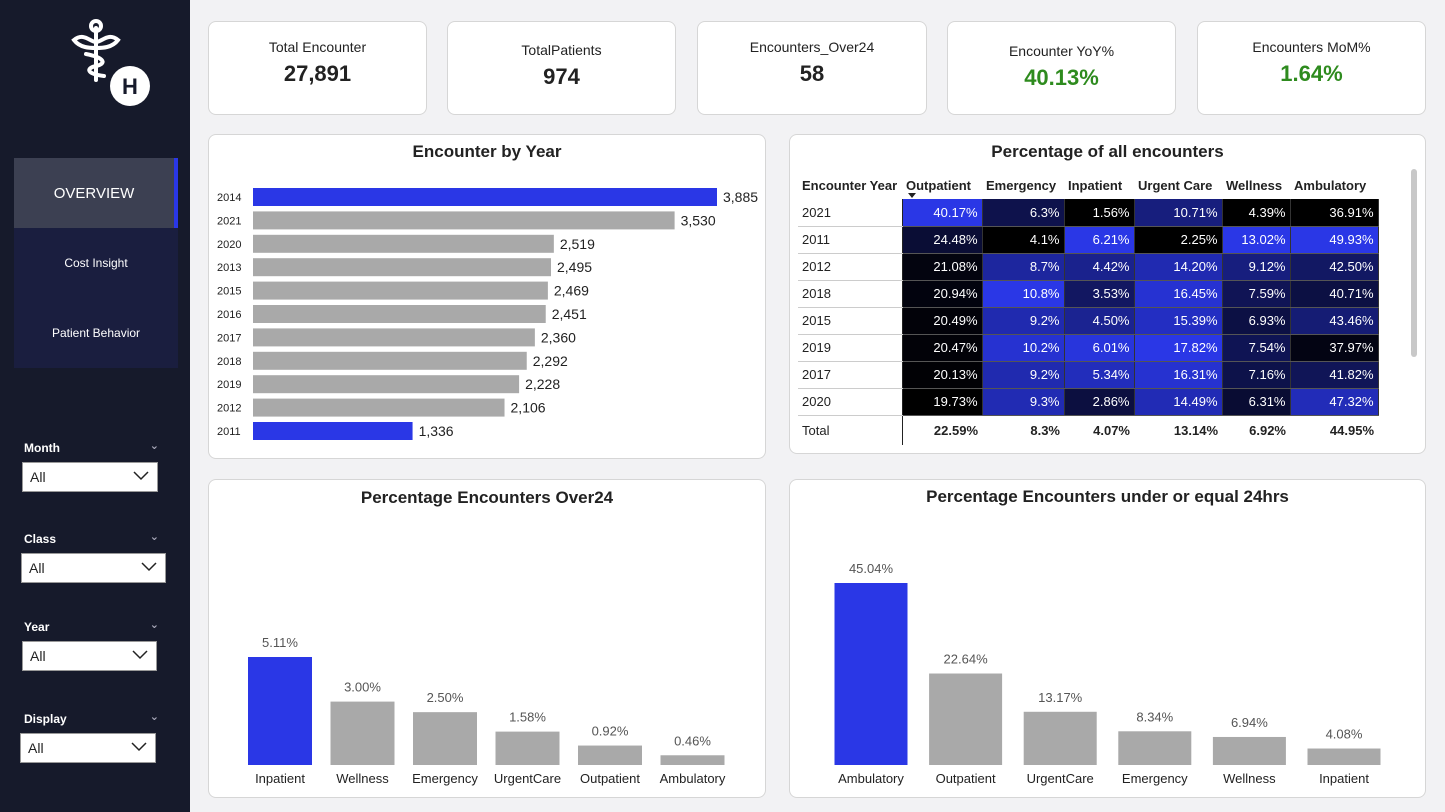  Describe the element at coordinates (942, 348) in the screenshot. I see `matrix-cell: 20.47%` at that location.